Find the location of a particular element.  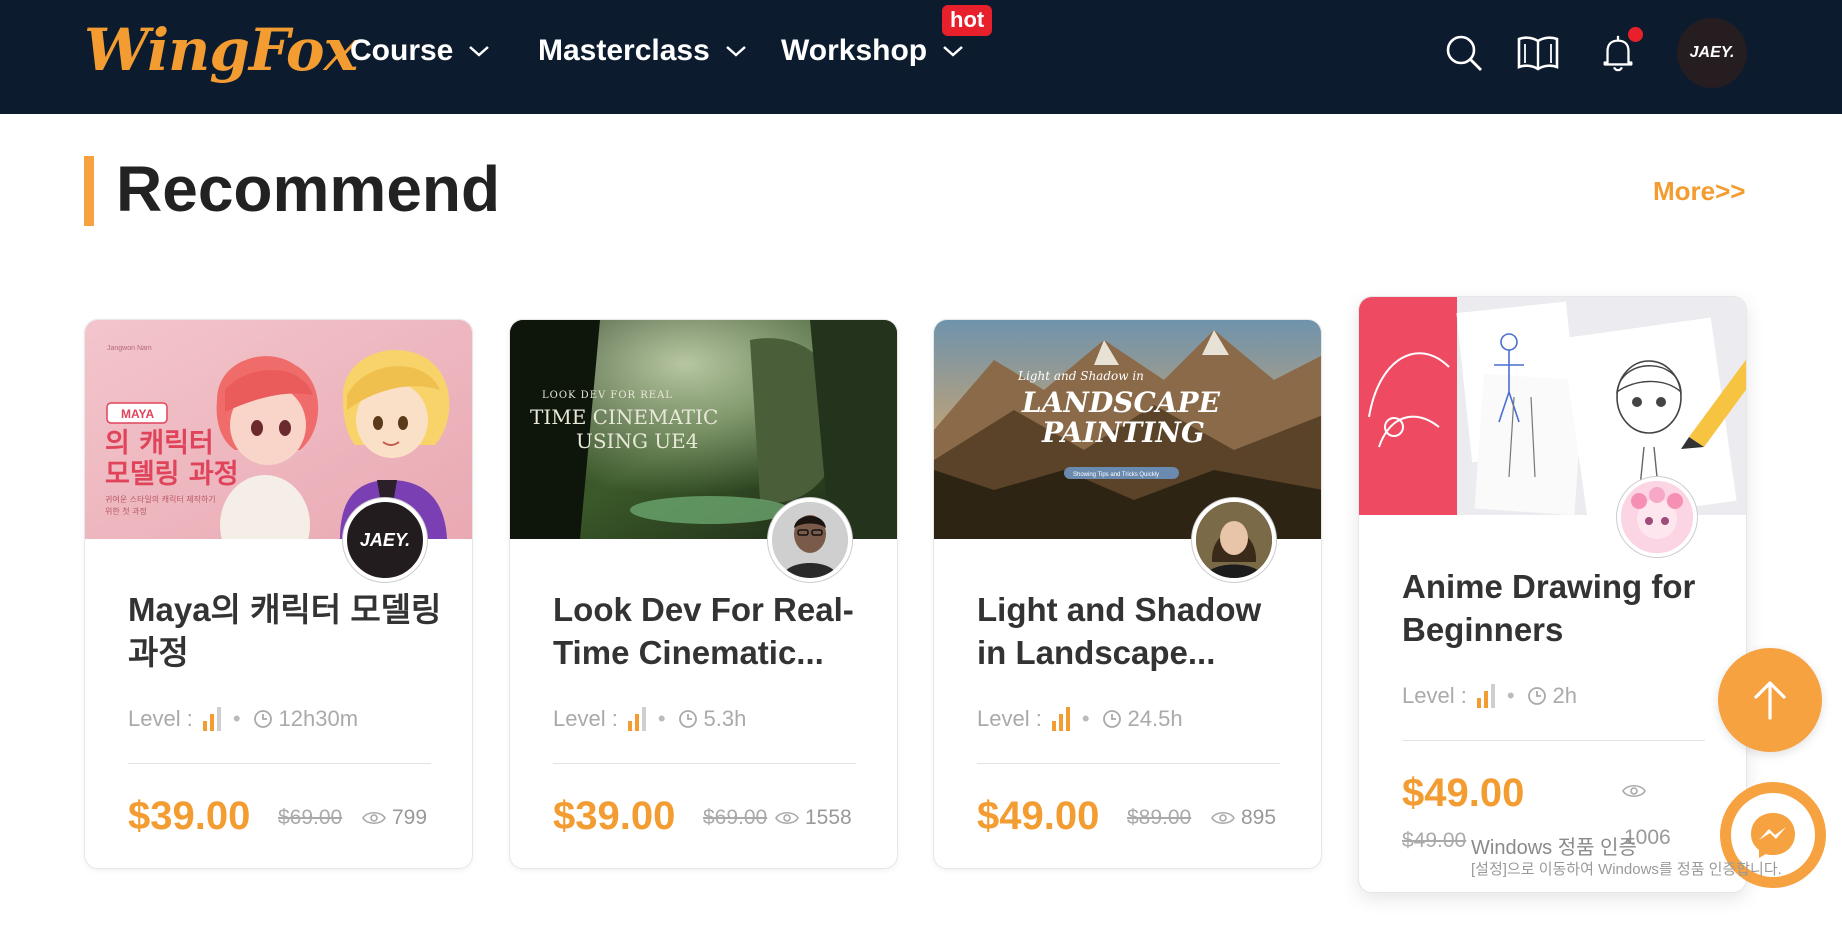

course-meta: Level : • 24.5h is located at coordinates (1080, 719).